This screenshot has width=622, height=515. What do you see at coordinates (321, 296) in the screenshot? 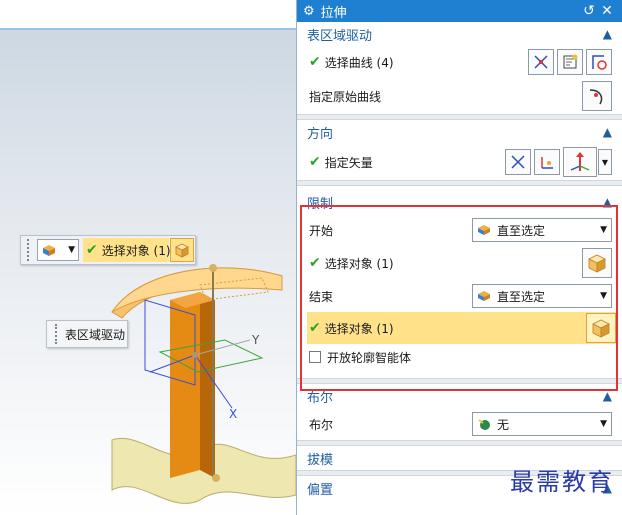
I see `end-label: 结束` at bounding box center [321, 296].